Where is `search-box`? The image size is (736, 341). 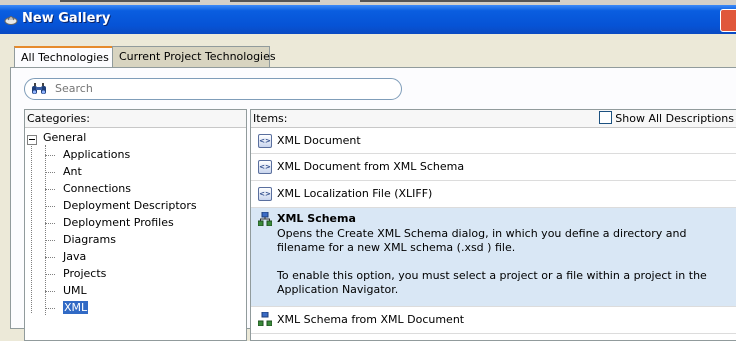 search-box is located at coordinates (213, 89).